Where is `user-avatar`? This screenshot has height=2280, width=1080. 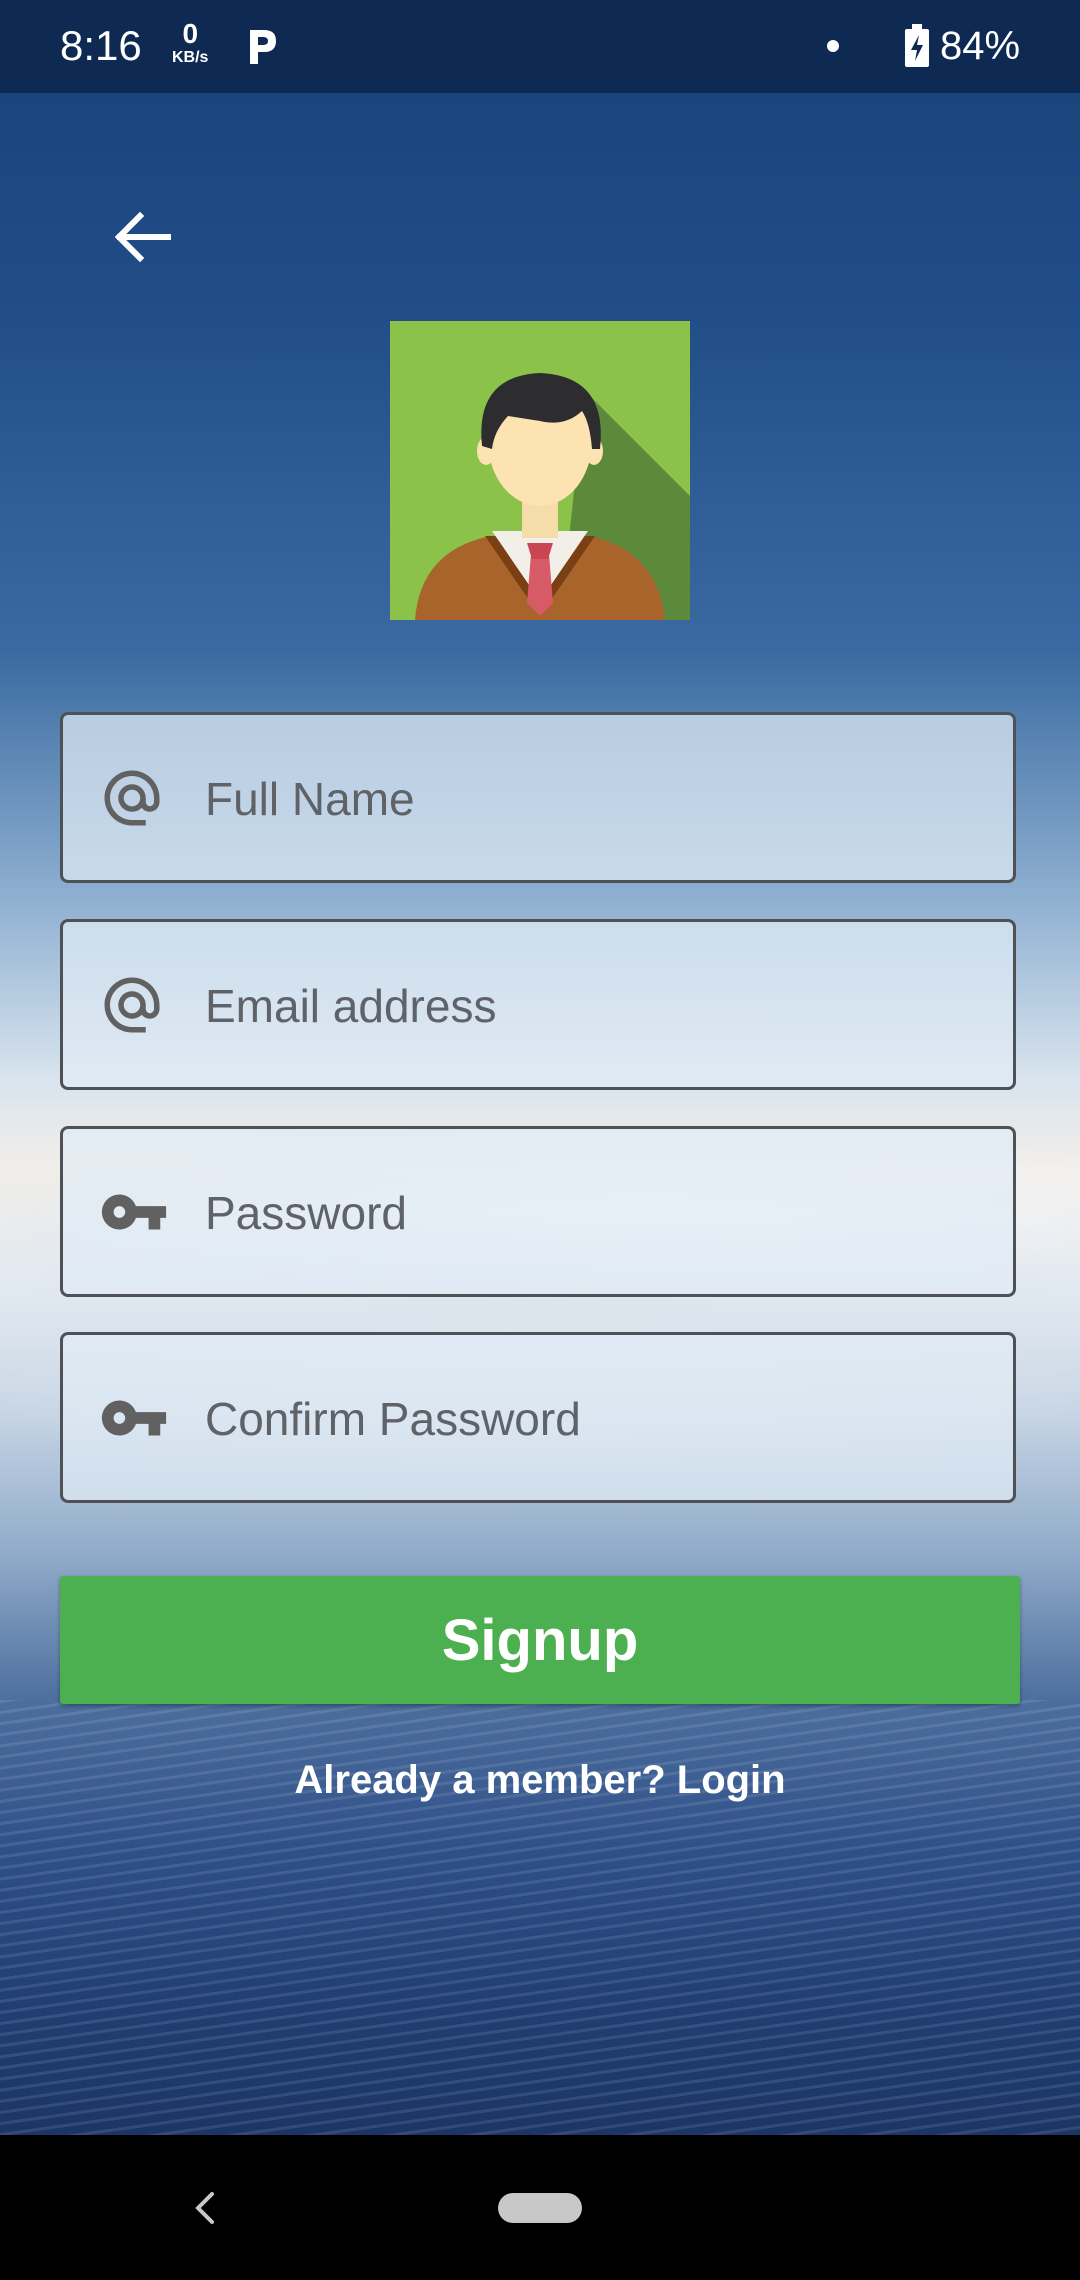 user-avatar is located at coordinates (540, 470).